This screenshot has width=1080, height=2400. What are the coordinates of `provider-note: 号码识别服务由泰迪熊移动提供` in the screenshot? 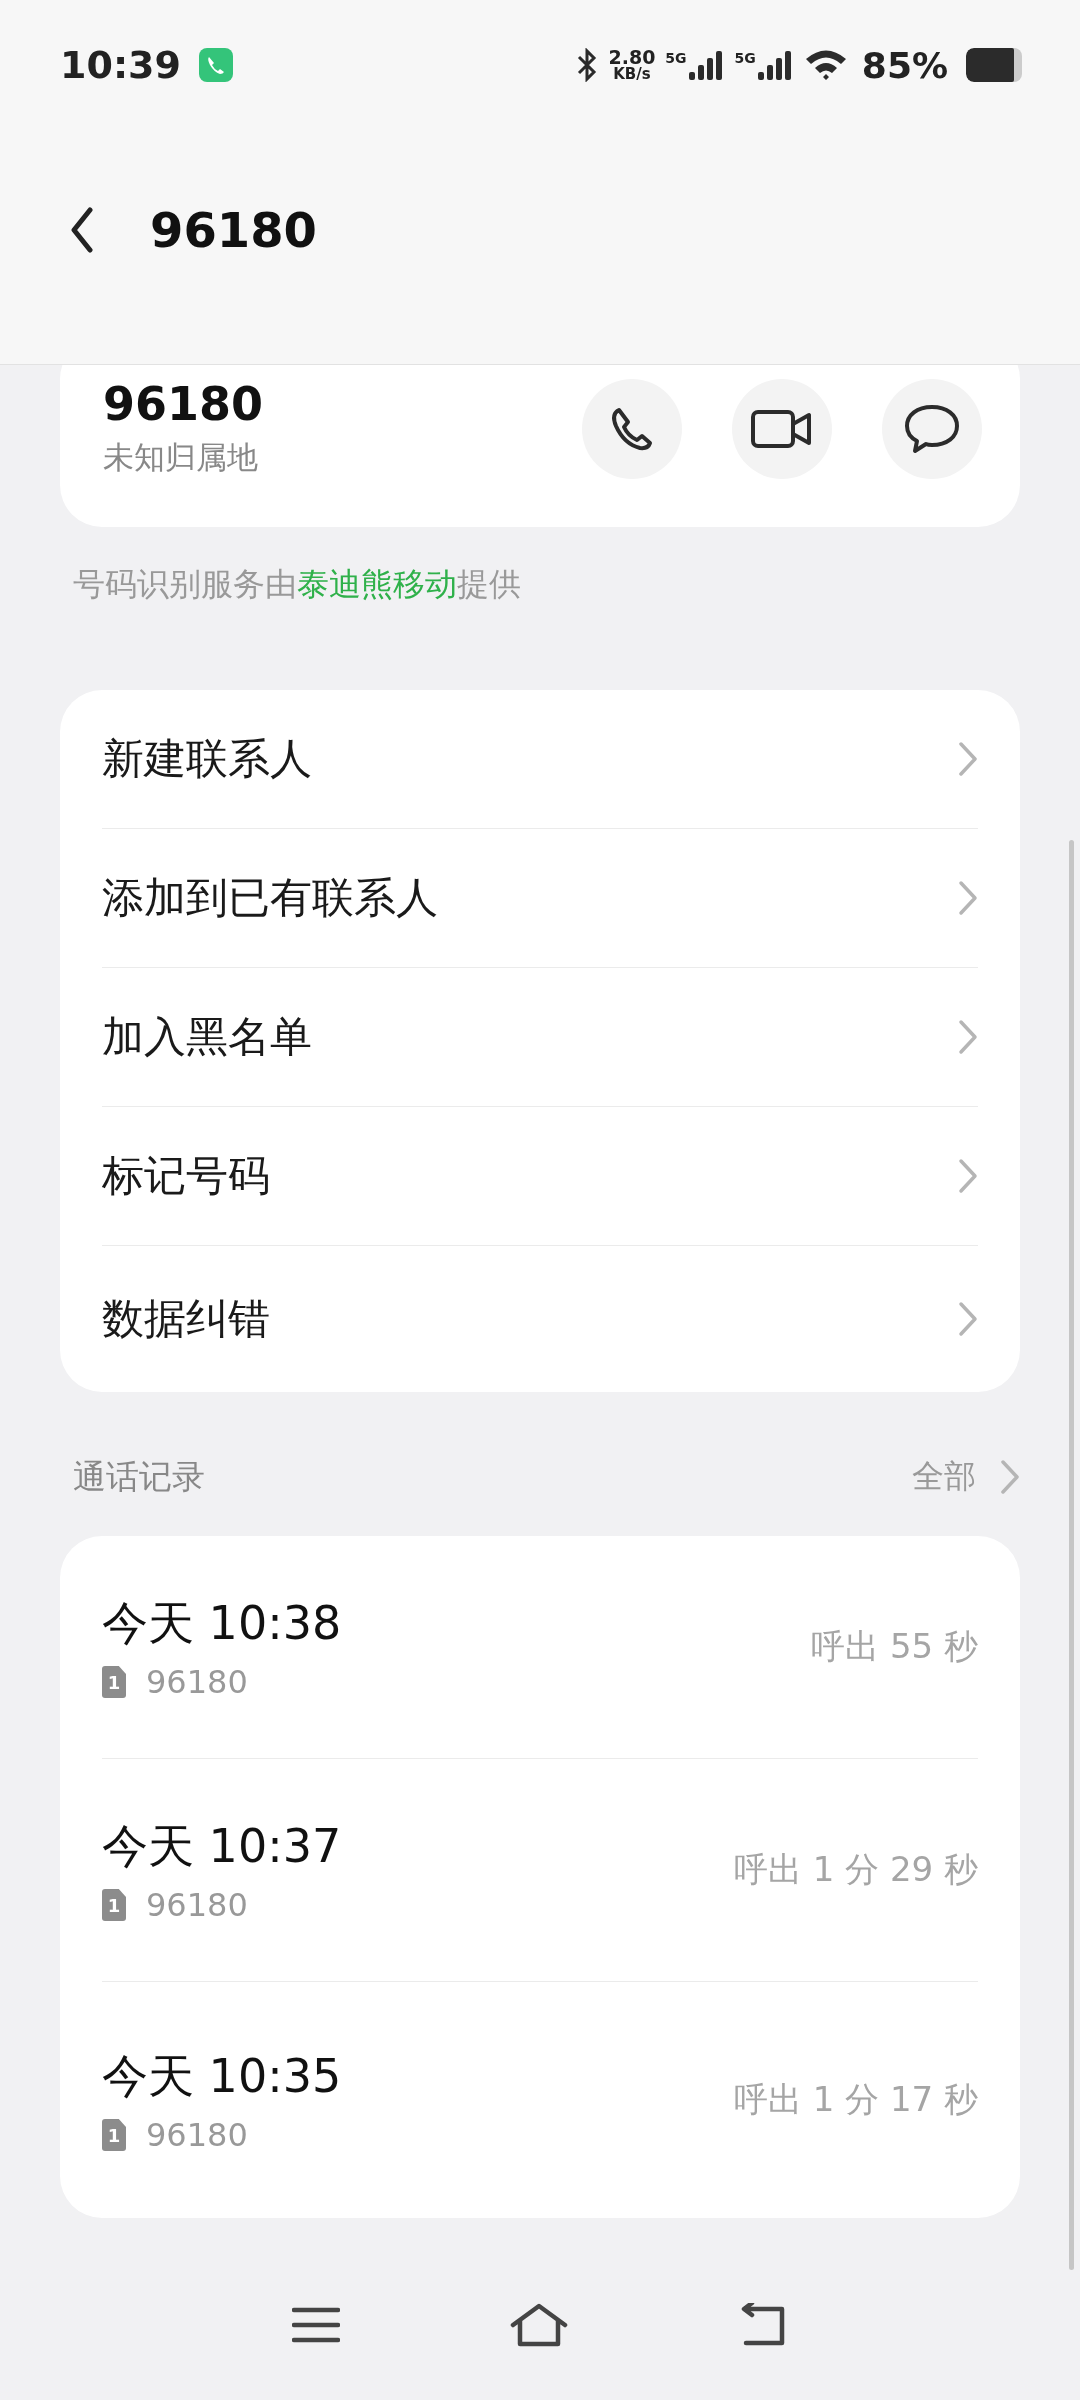 It's located at (297, 584).